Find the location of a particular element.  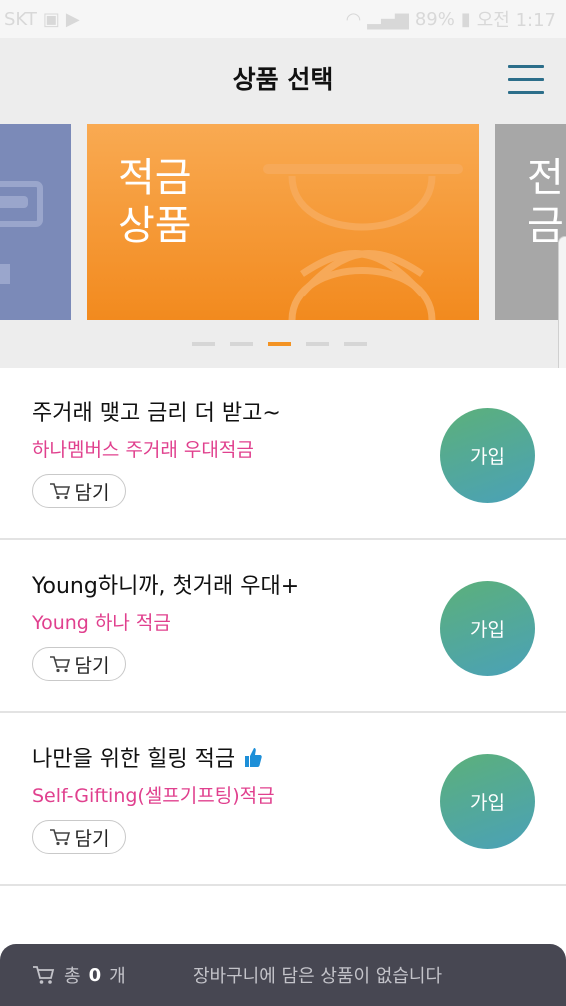

cart-count-value: 0 is located at coordinates (95, 975).